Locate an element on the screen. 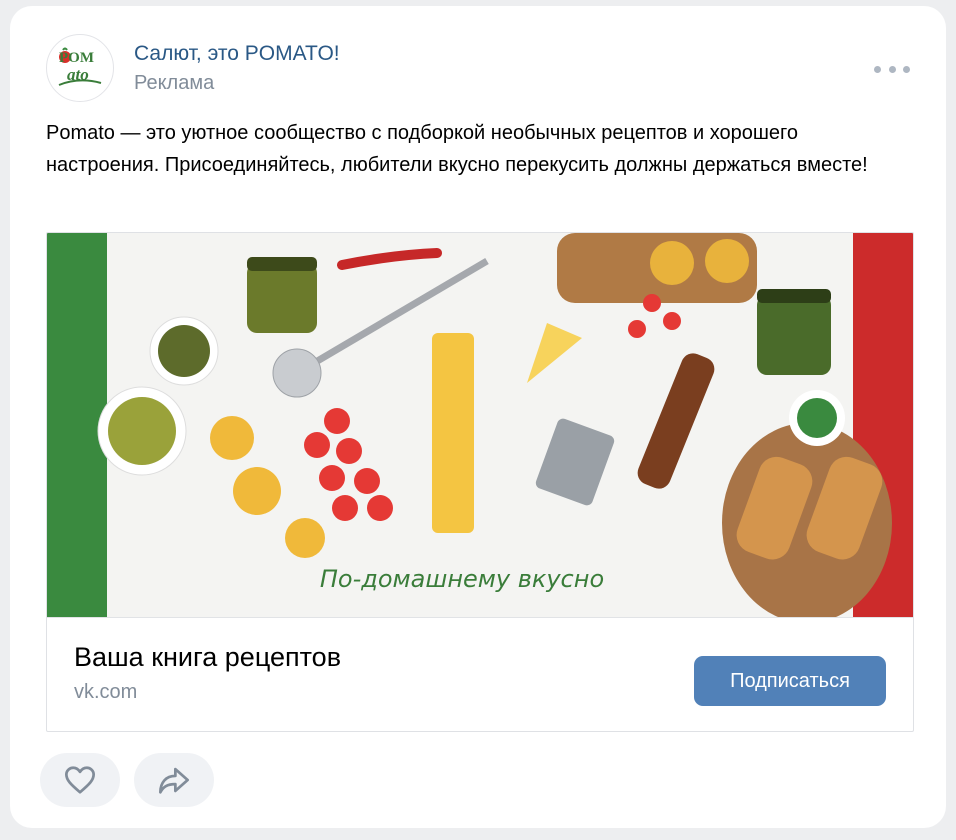 The height and width of the screenshot is (840, 956). like-button is located at coordinates (80, 780).